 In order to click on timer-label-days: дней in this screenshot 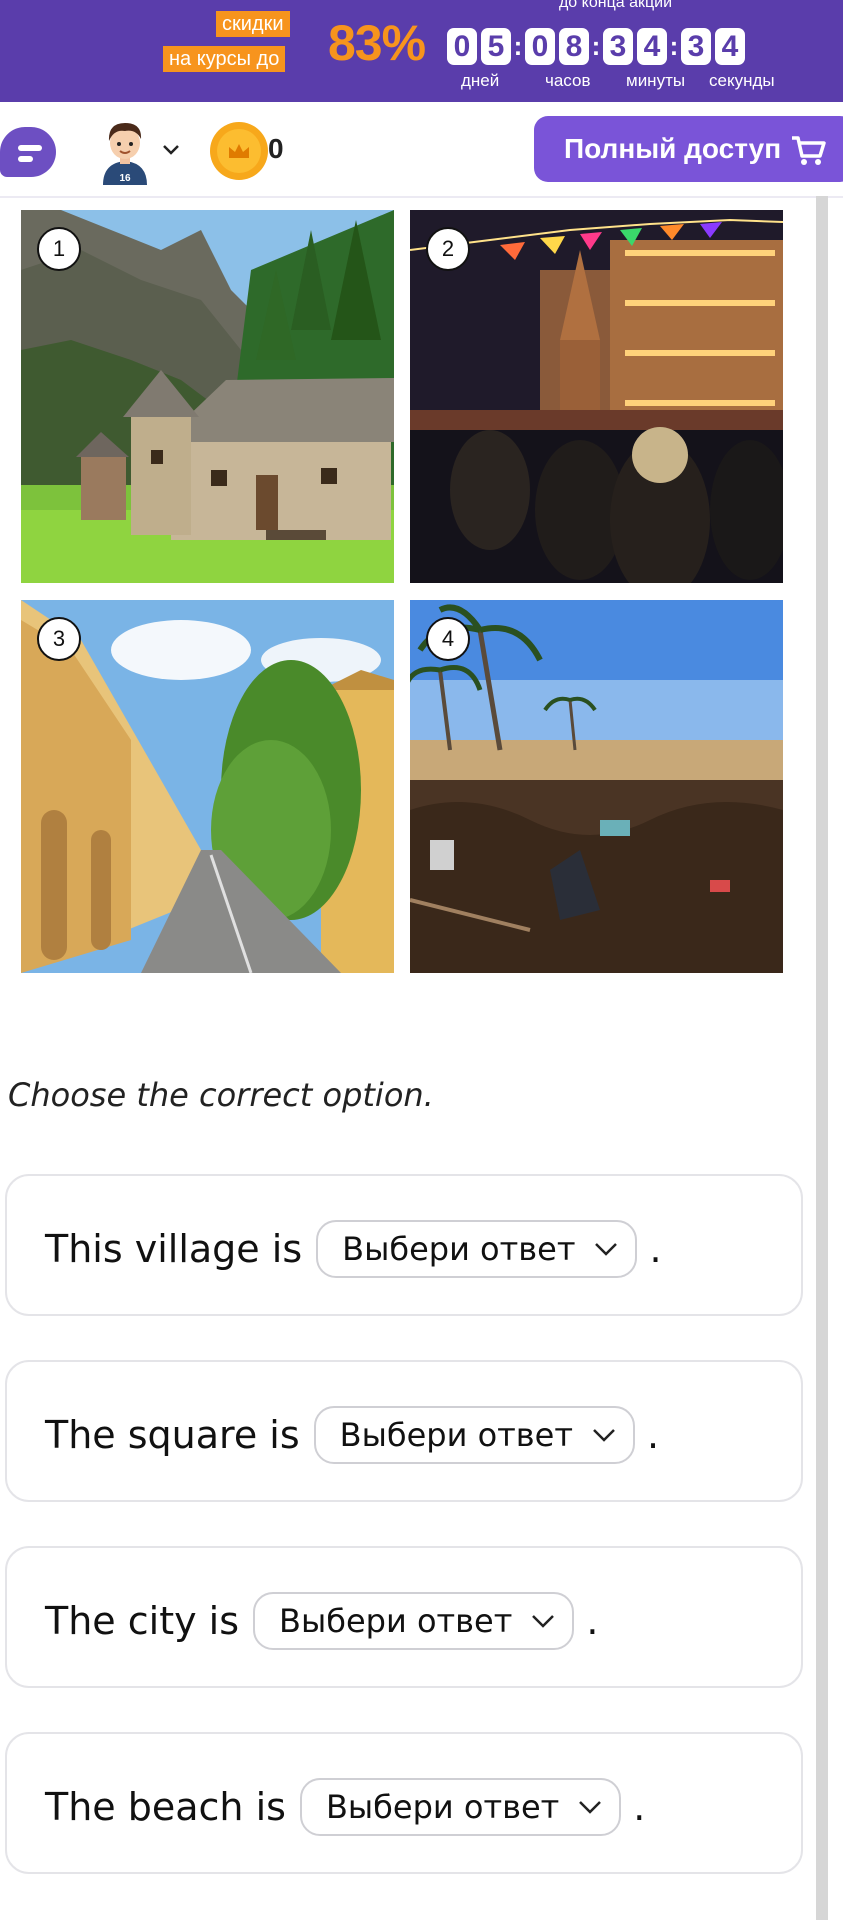, I will do `click(480, 80)`.